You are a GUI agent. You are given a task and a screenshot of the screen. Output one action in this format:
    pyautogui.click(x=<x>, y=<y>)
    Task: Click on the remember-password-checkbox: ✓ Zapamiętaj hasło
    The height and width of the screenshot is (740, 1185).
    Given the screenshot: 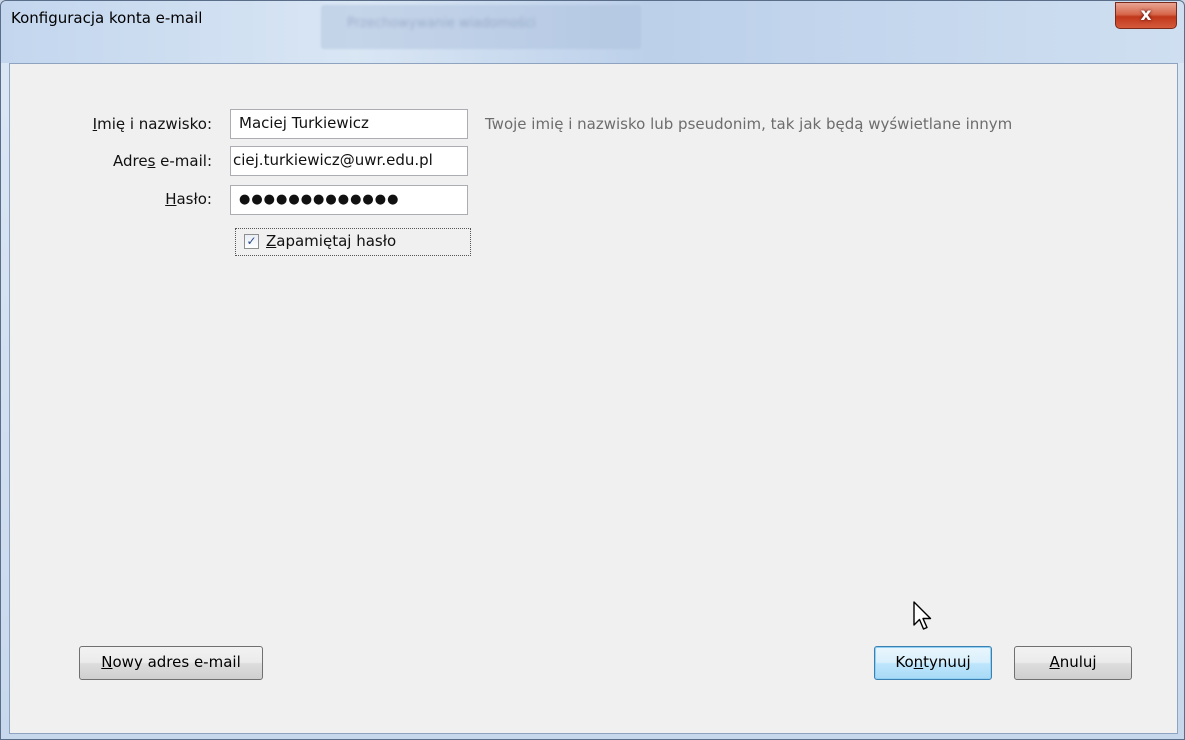 What is the action you would take?
    pyautogui.click(x=353, y=242)
    